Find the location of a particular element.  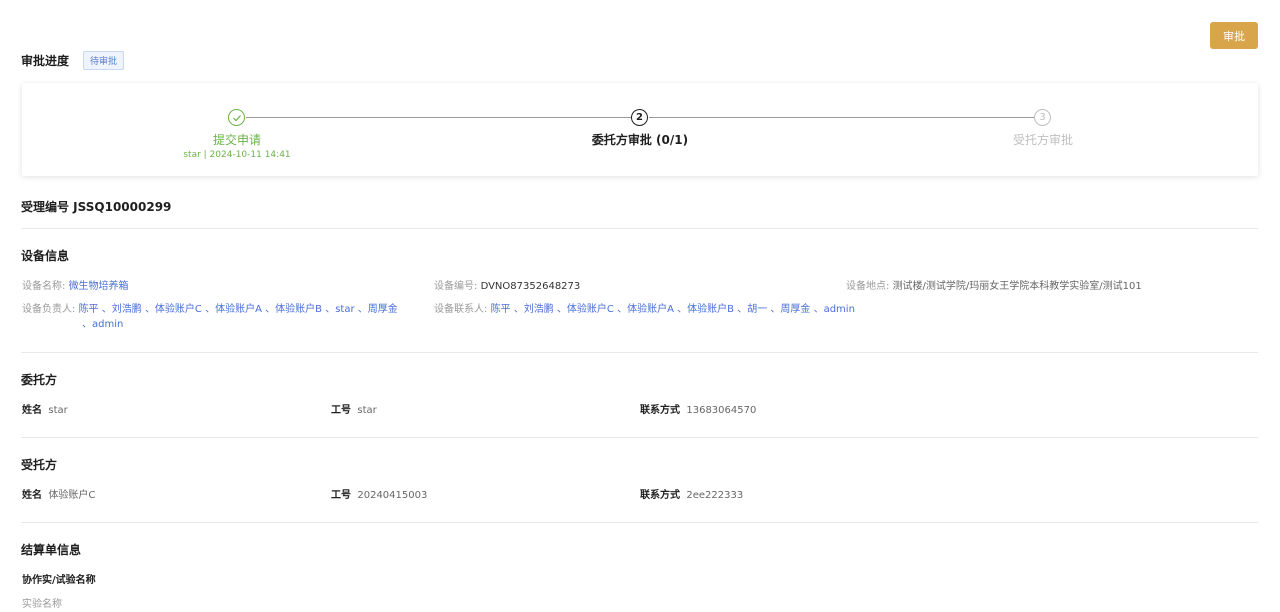

status-badge: 待审批 is located at coordinates (104, 60).